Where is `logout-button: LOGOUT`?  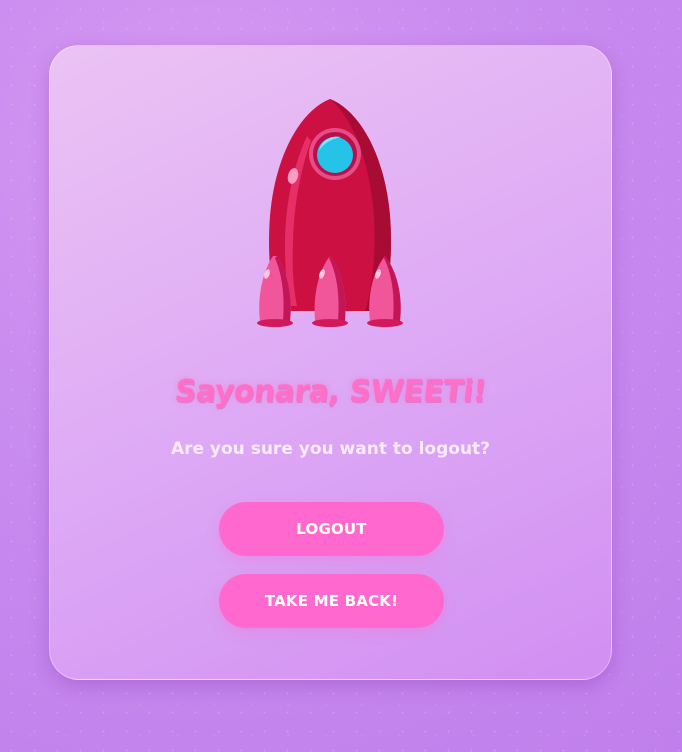
logout-button: LOGOUT is located at coordinates (331, 529).